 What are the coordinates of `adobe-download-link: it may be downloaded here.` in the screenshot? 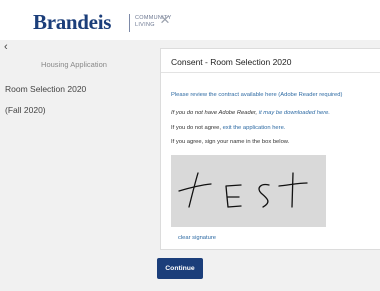 It's located at (294, 113).